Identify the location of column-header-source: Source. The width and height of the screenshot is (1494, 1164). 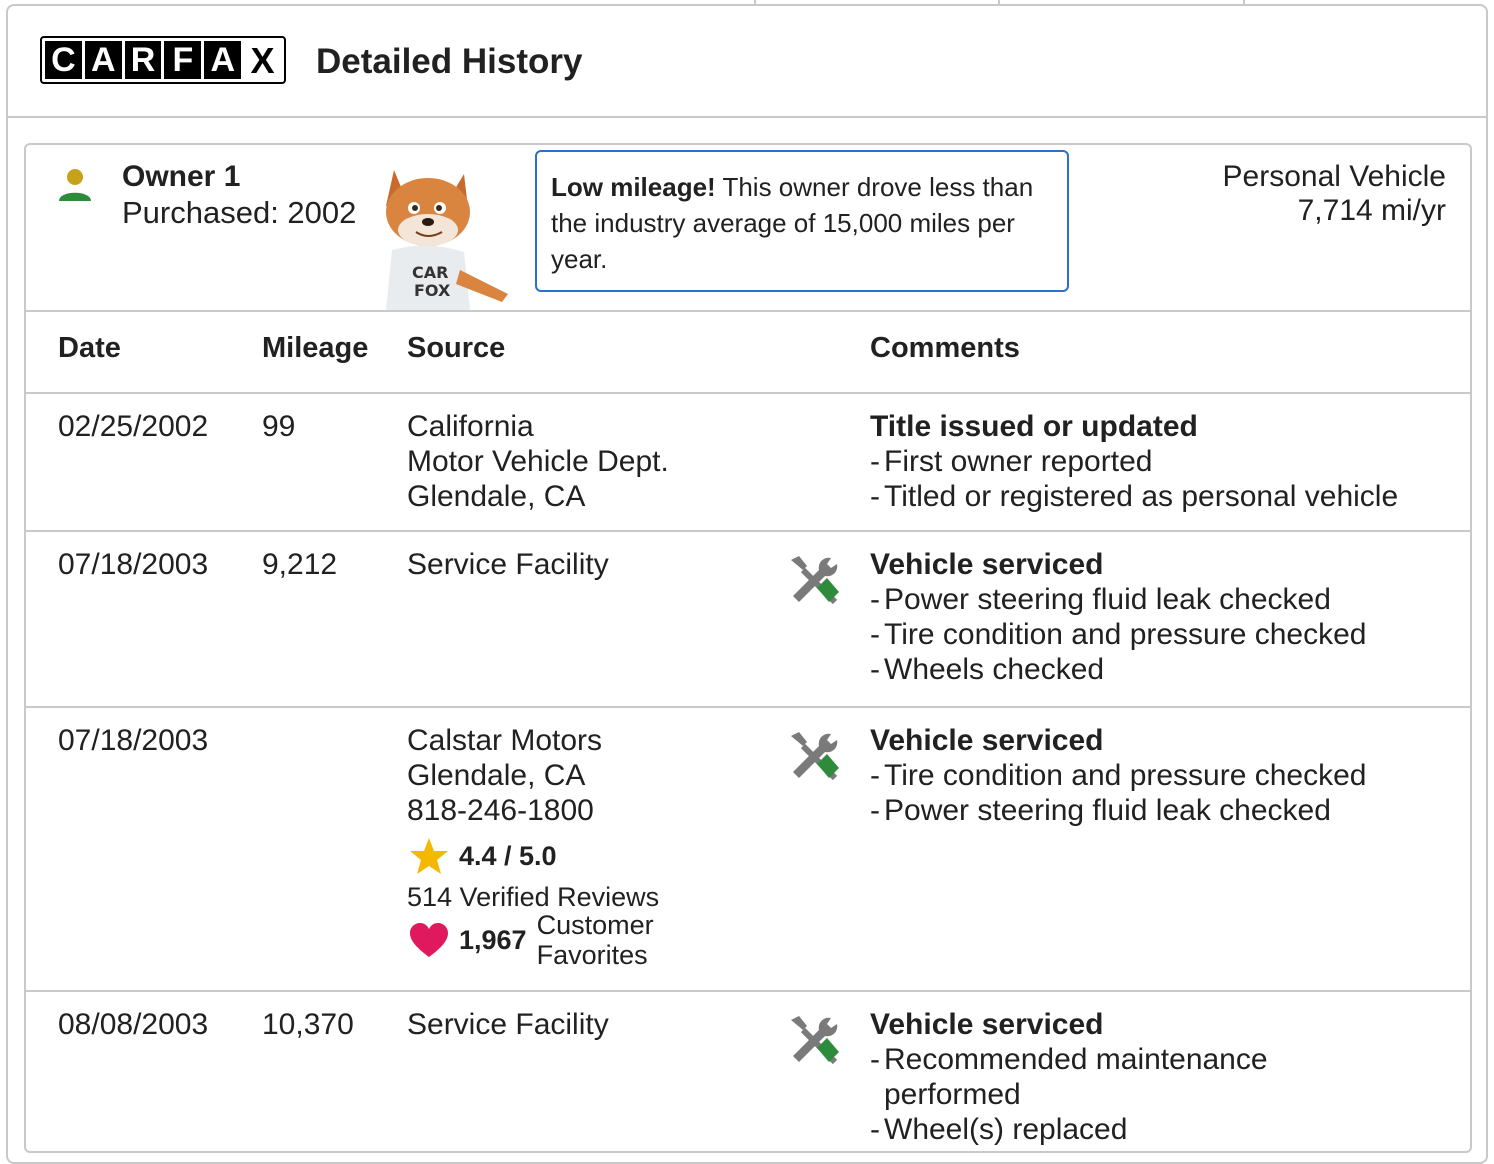
(456, 348).